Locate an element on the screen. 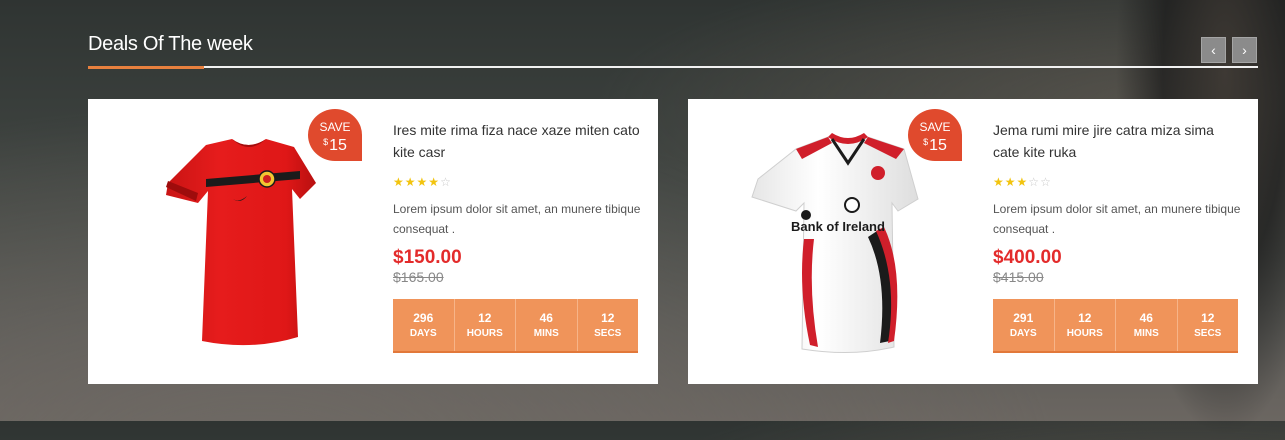  countdown-timer: 296 DAYS 12 HOURS 46 MINS 12 SECS is located at coordinates (515, 326).